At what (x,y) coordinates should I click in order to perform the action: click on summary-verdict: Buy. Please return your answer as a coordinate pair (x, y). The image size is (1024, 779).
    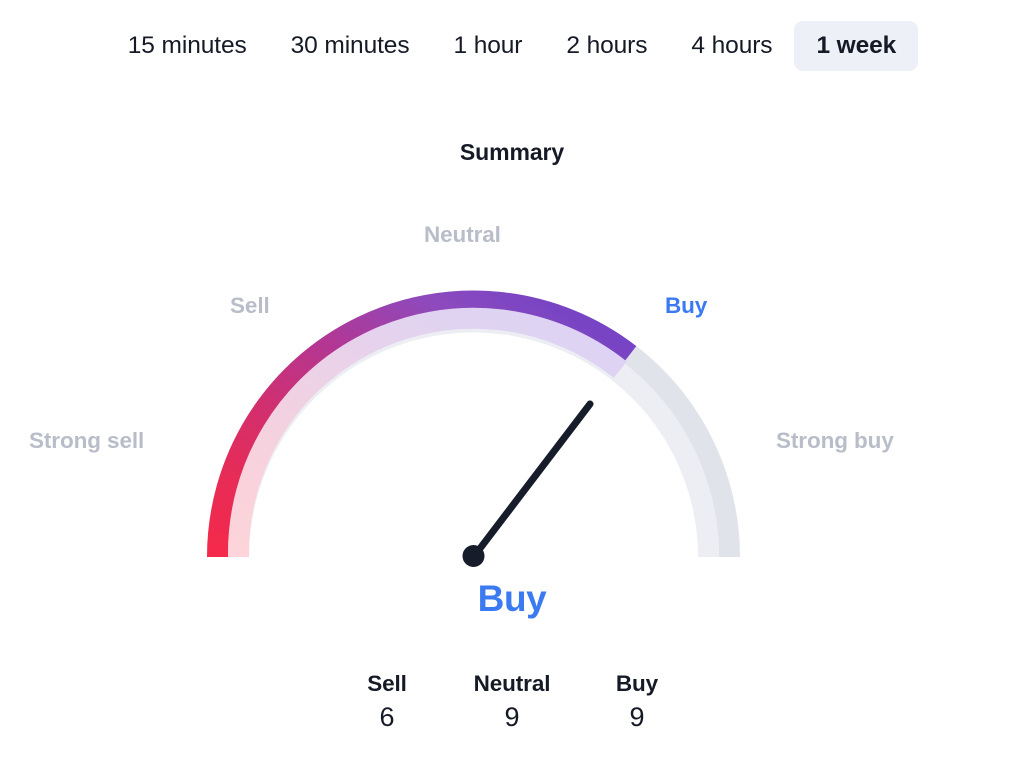
    Looking at the image, I should click on (512, 598).